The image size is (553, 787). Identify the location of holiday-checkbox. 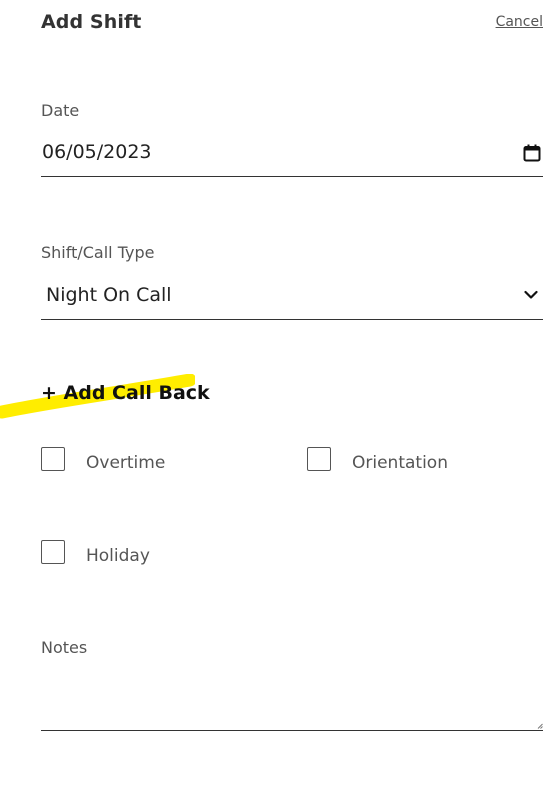
(53, 552).